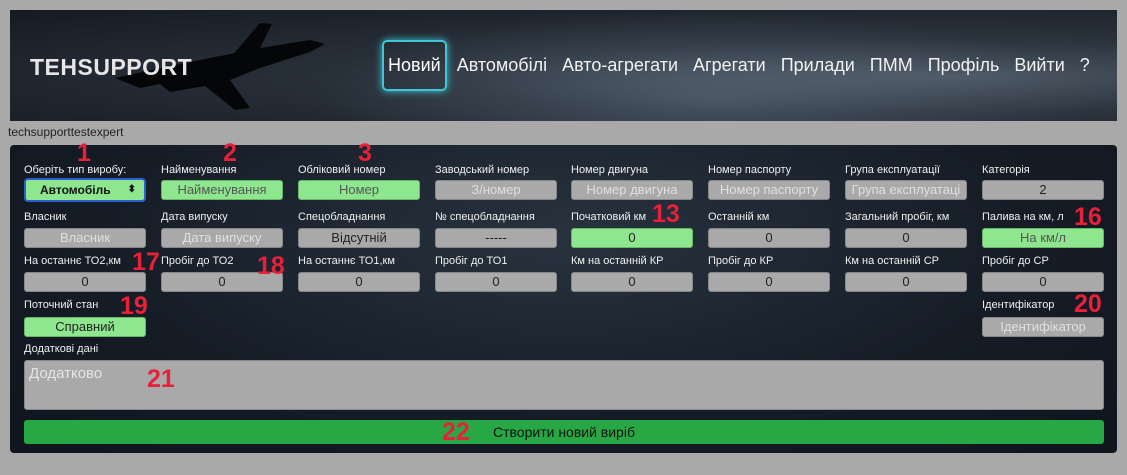 Image resolution: width=1127 pixels, height=475 pixels. Describe the element at coordinates (750, 170) in the screenshot. I see `passport-number-label: Номер паспорту` at that location.